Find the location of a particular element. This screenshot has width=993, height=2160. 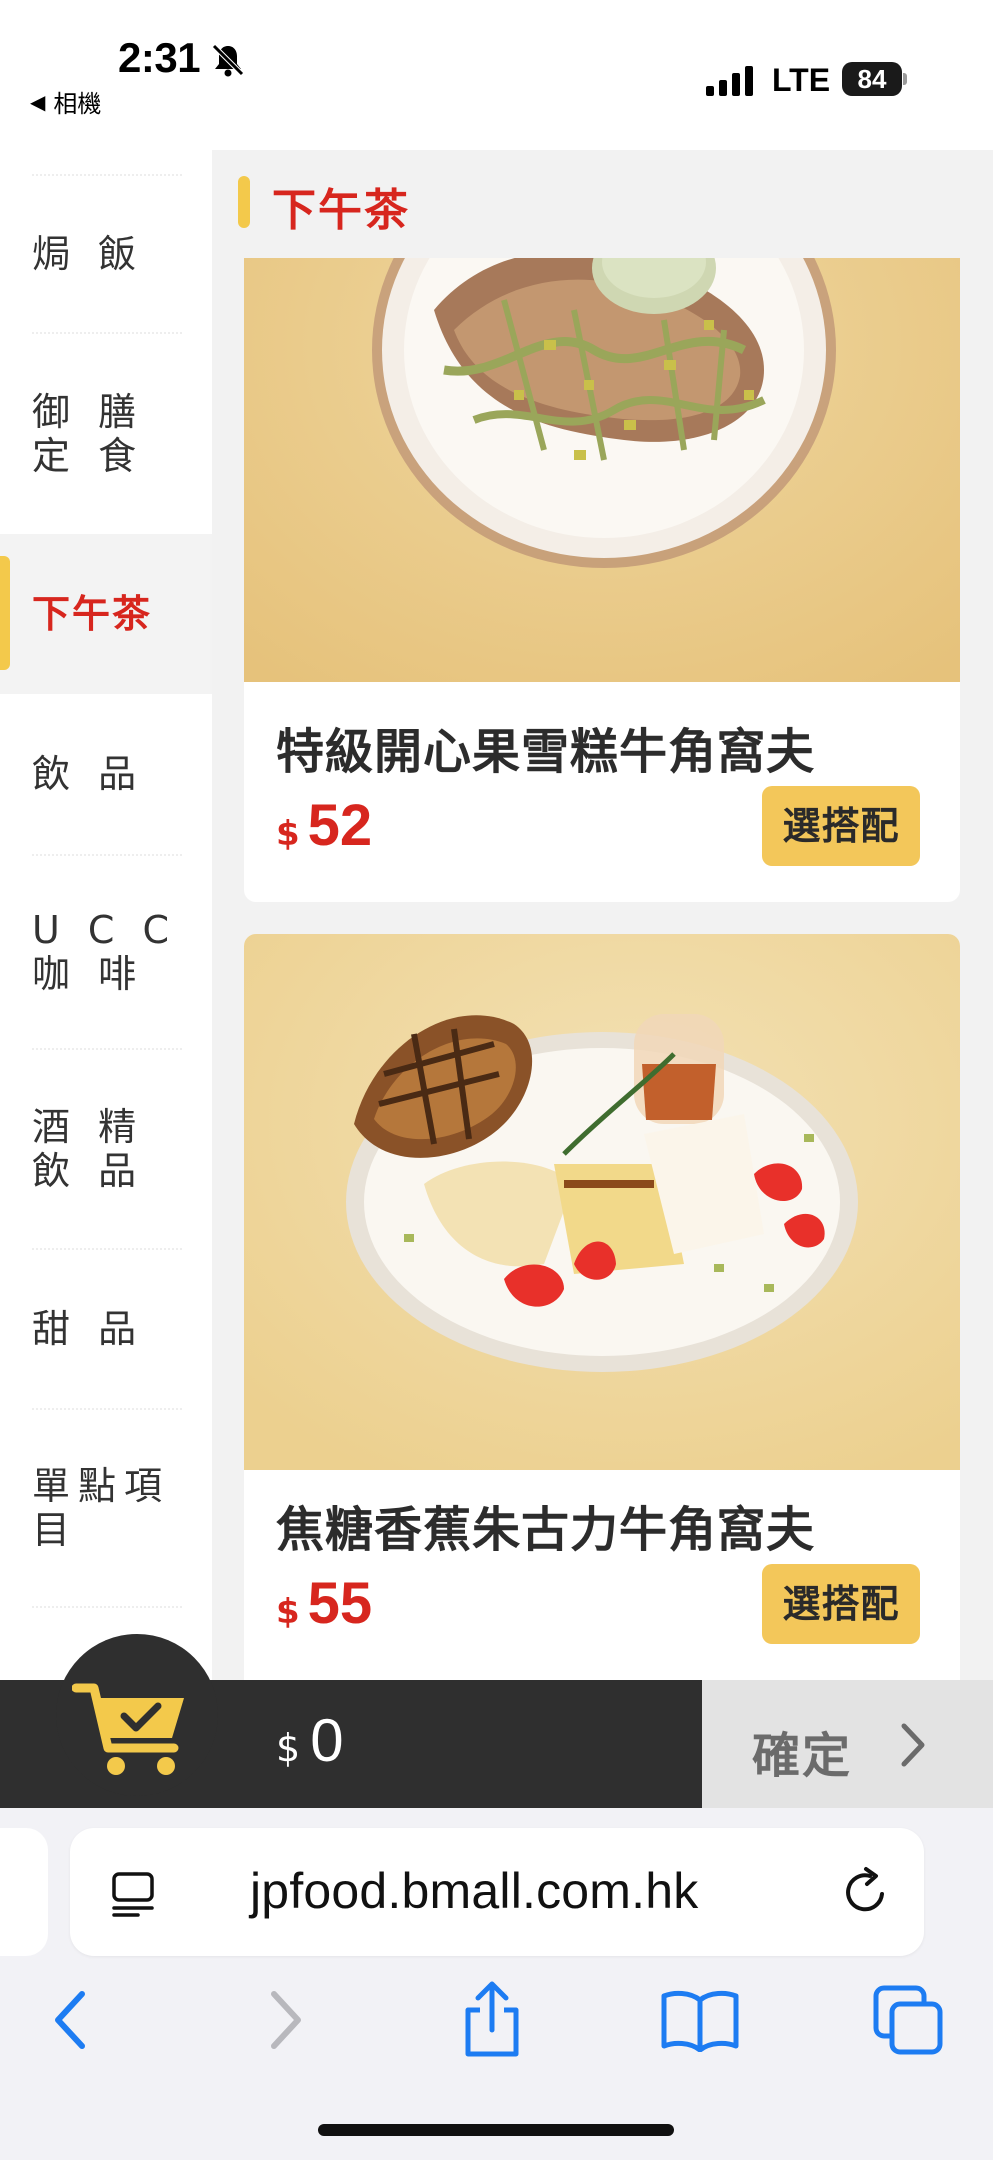

sidebar-item-alcoholic-drinks: 酒 精 飲 品 is located at coordinates (106, 1149).